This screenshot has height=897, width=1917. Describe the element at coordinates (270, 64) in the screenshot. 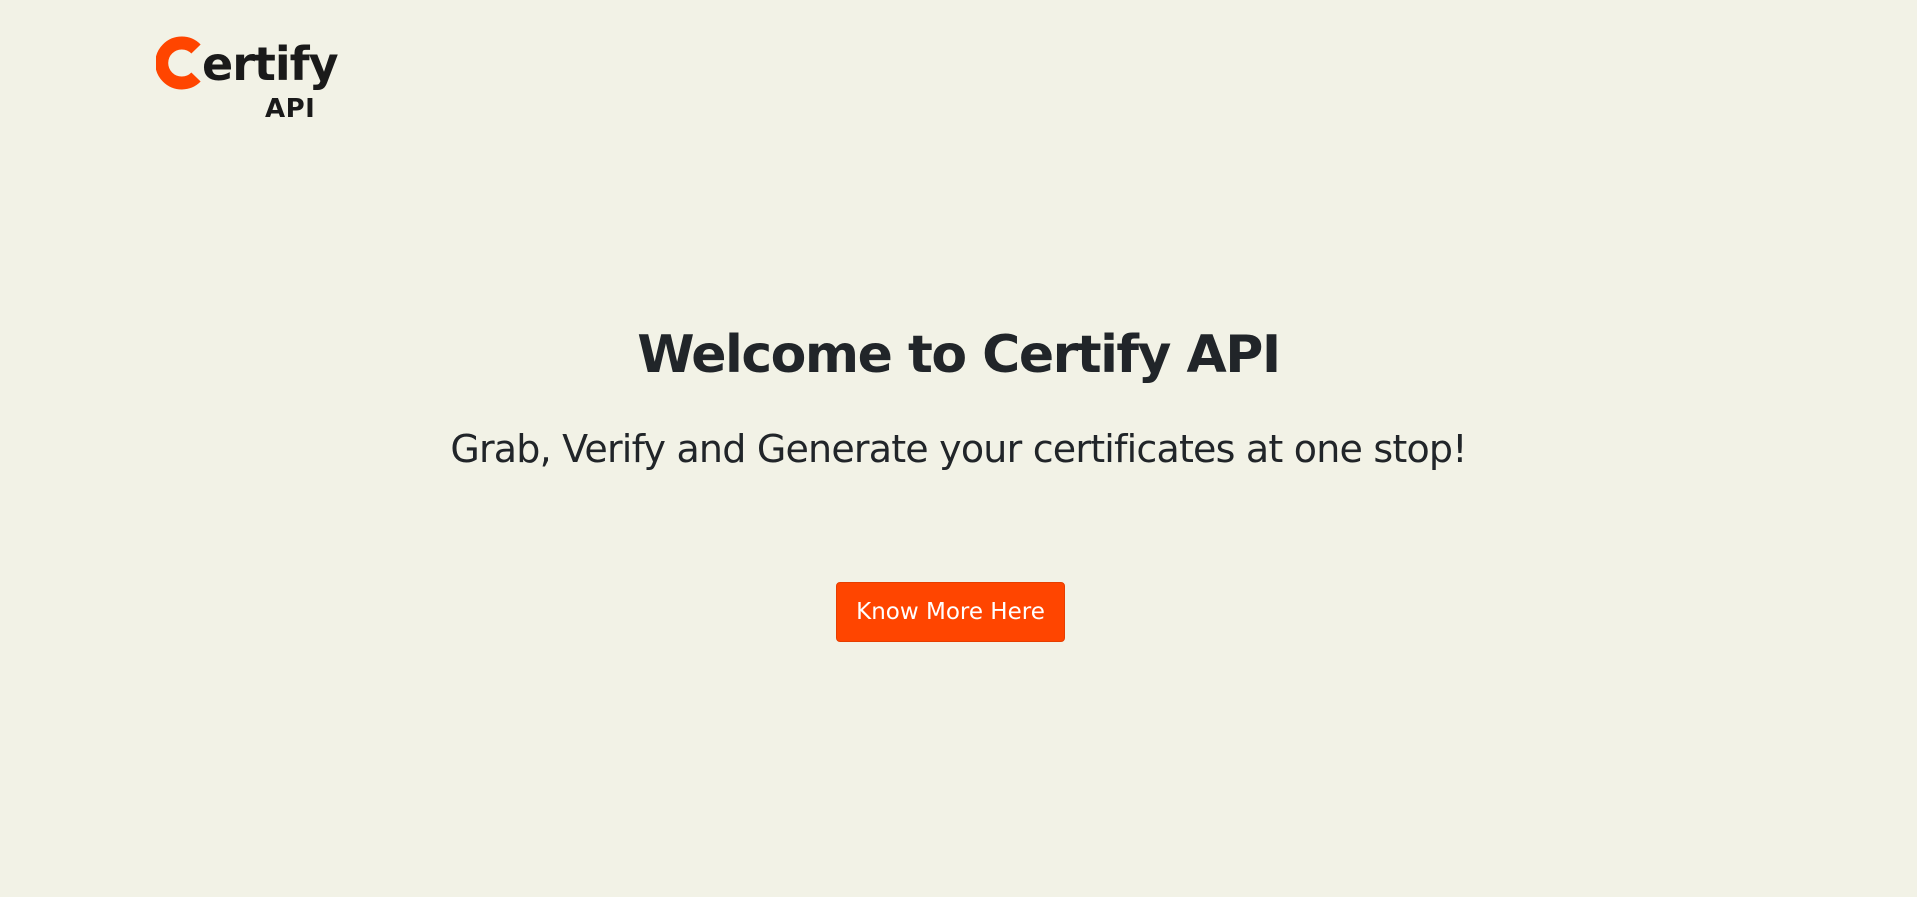

I see `logo-wordmark: ertify` at that location.